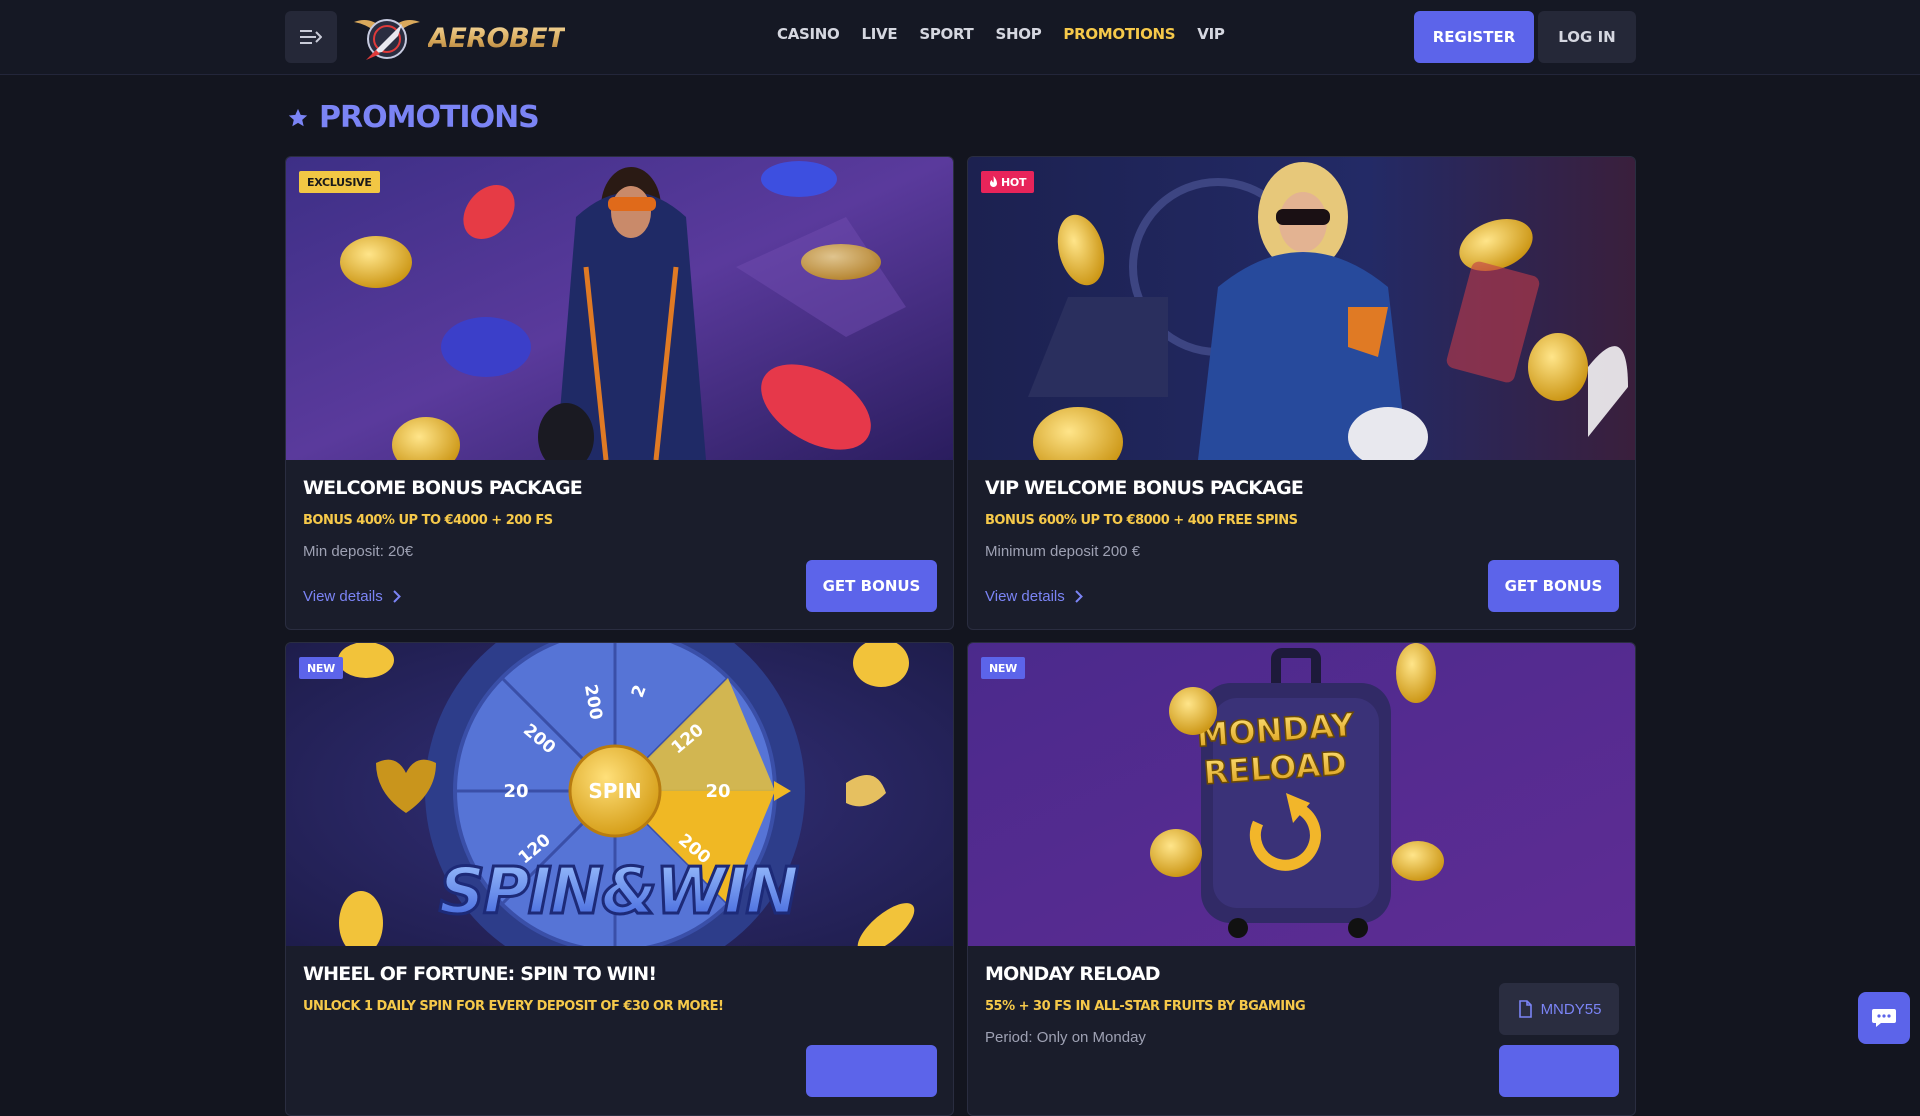  What do you see at coordinates (1014, 182) in the screenshot?
I see `badge-hot-label: HOT` at bounding box center [1014, 182].